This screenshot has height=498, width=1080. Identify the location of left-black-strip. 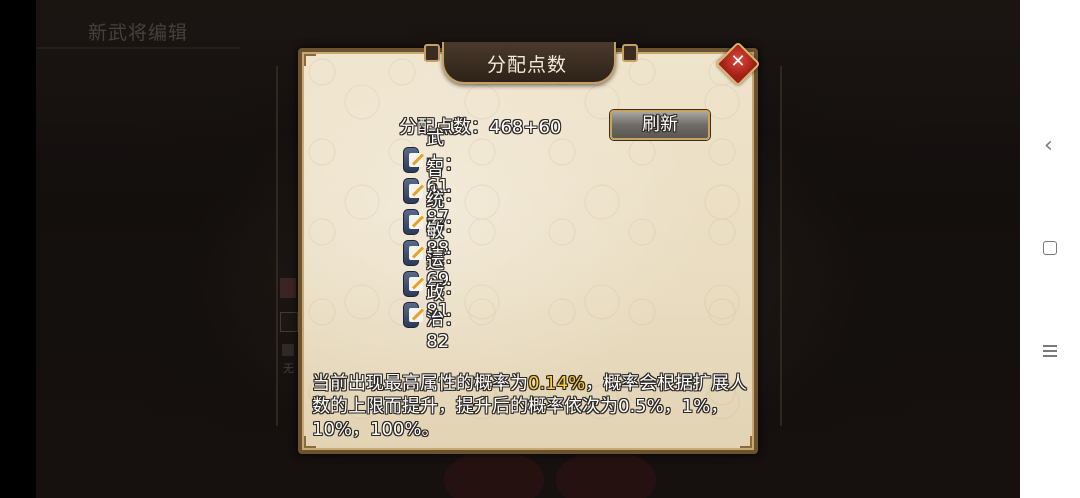
(18, 249).